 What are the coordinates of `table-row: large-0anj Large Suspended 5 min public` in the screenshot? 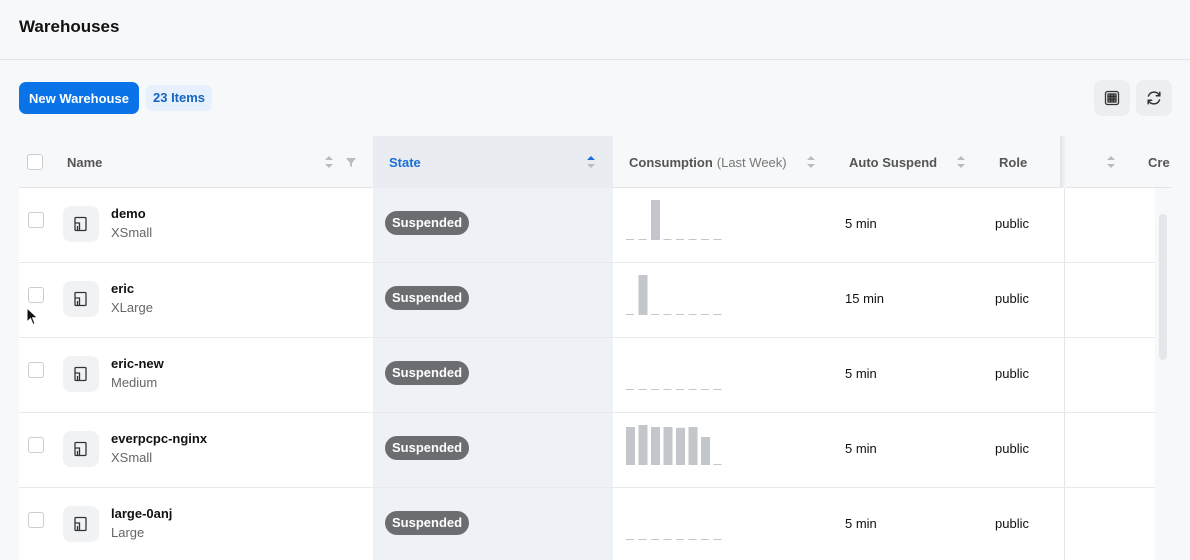 It's located at (587, 524).